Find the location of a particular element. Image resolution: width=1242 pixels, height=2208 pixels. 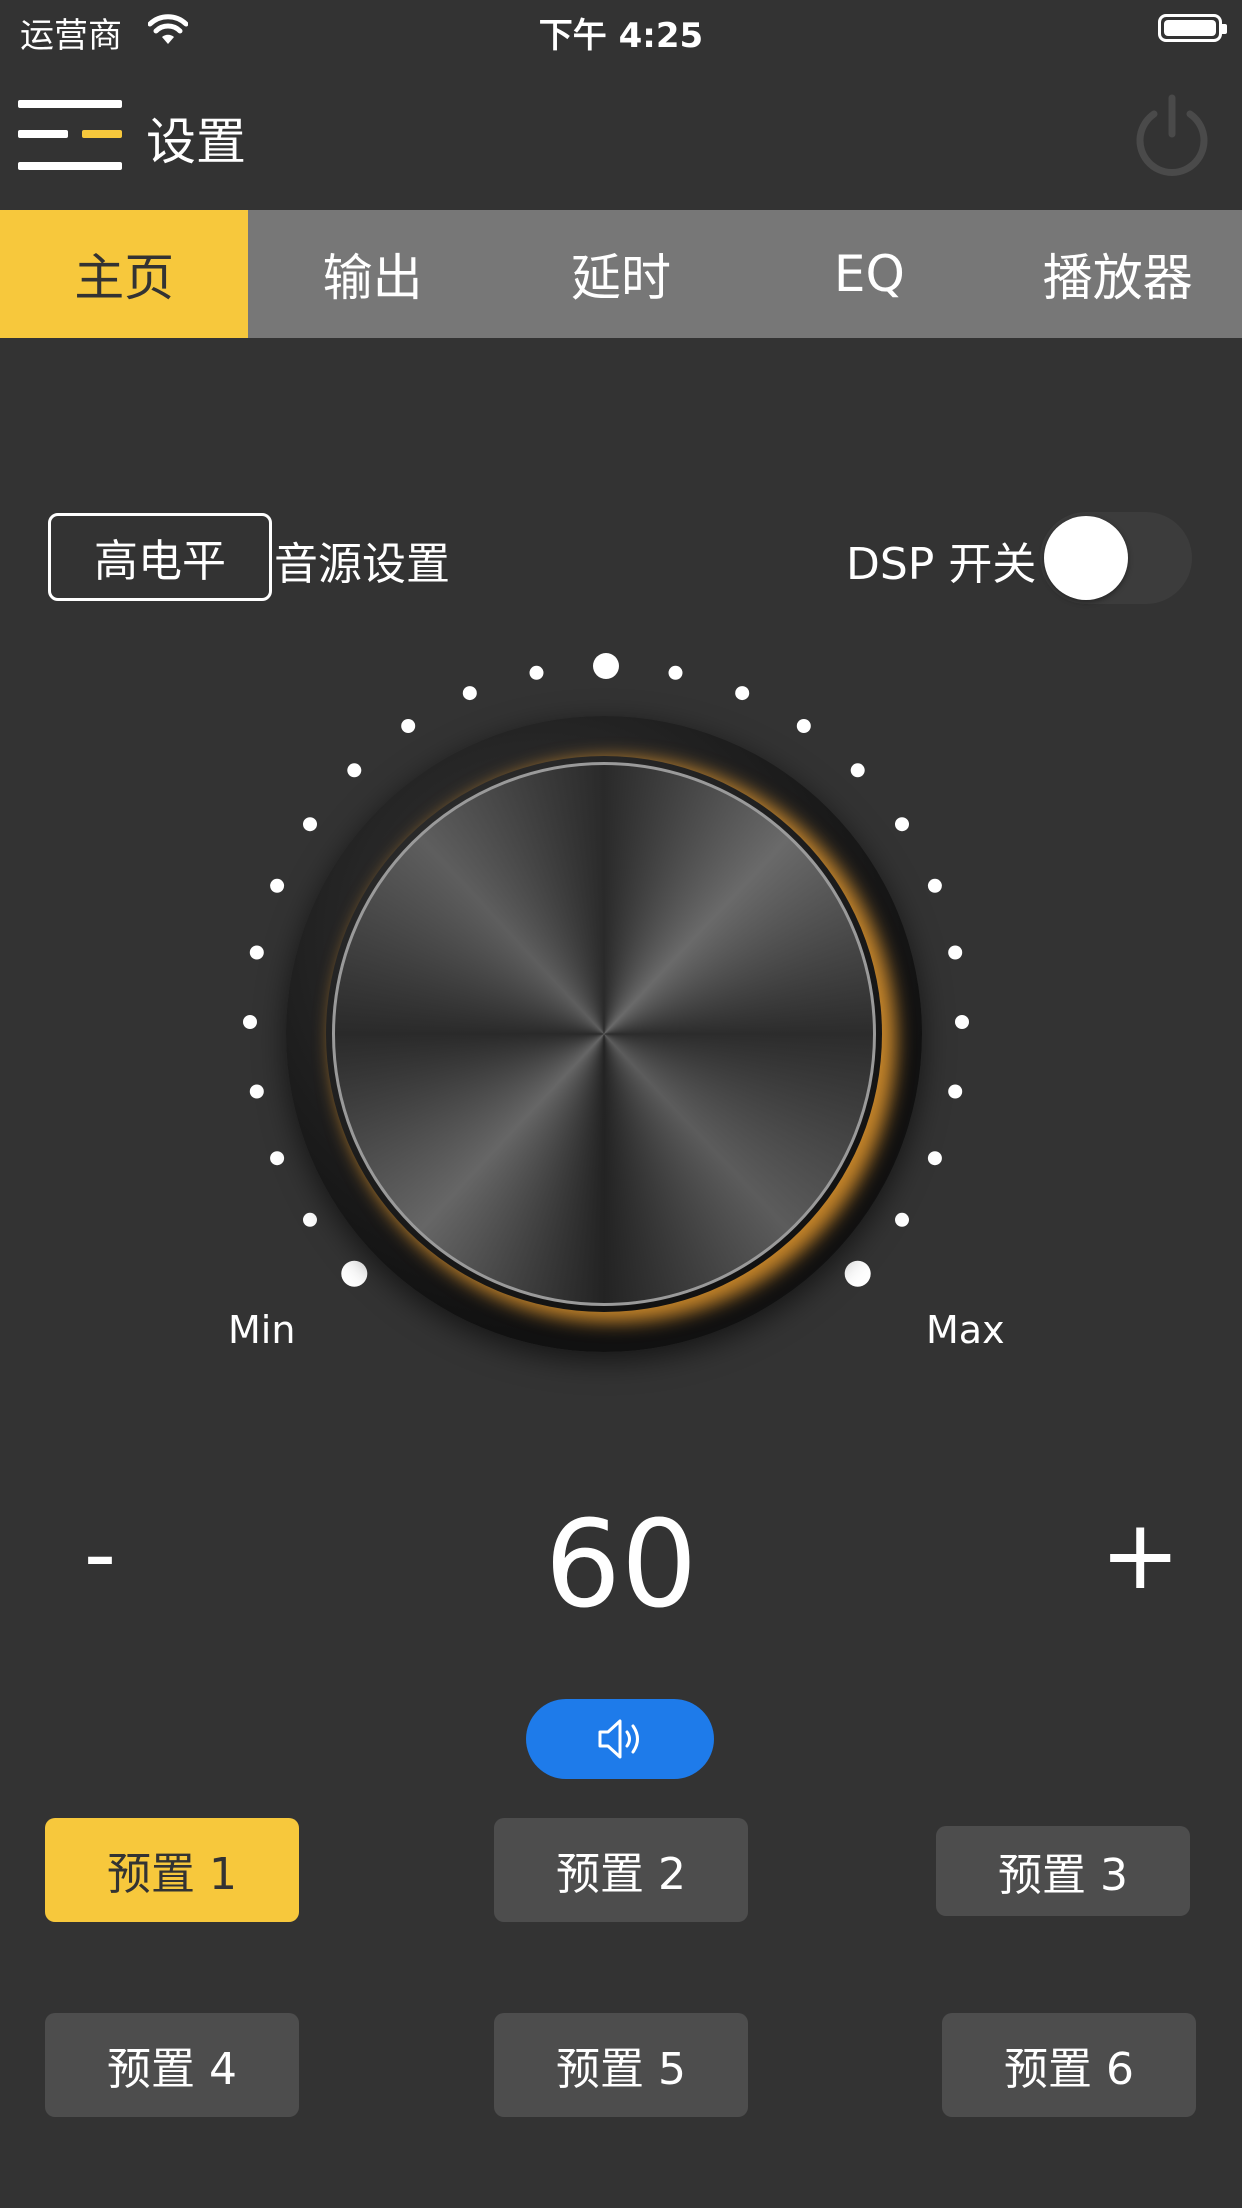

status-bar: 运营商 下午 4:25 is located at coordinates (621, 31).